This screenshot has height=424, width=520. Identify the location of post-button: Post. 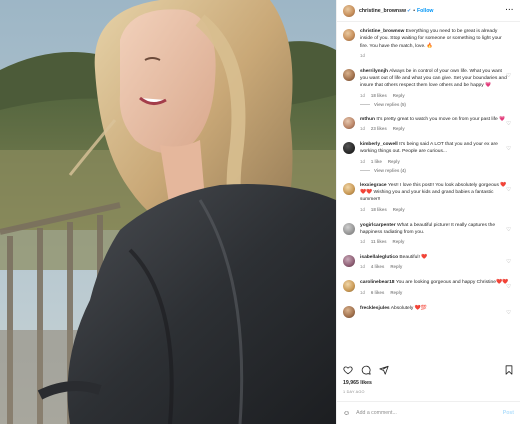
(508, 413).